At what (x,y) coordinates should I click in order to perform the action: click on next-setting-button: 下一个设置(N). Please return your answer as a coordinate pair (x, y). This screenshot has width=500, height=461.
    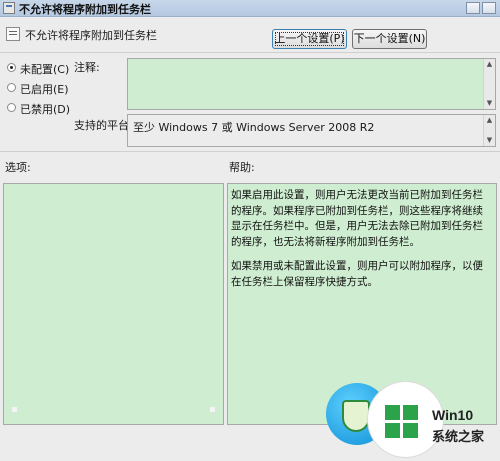
    Looking at the image, I should click on (389, 39).